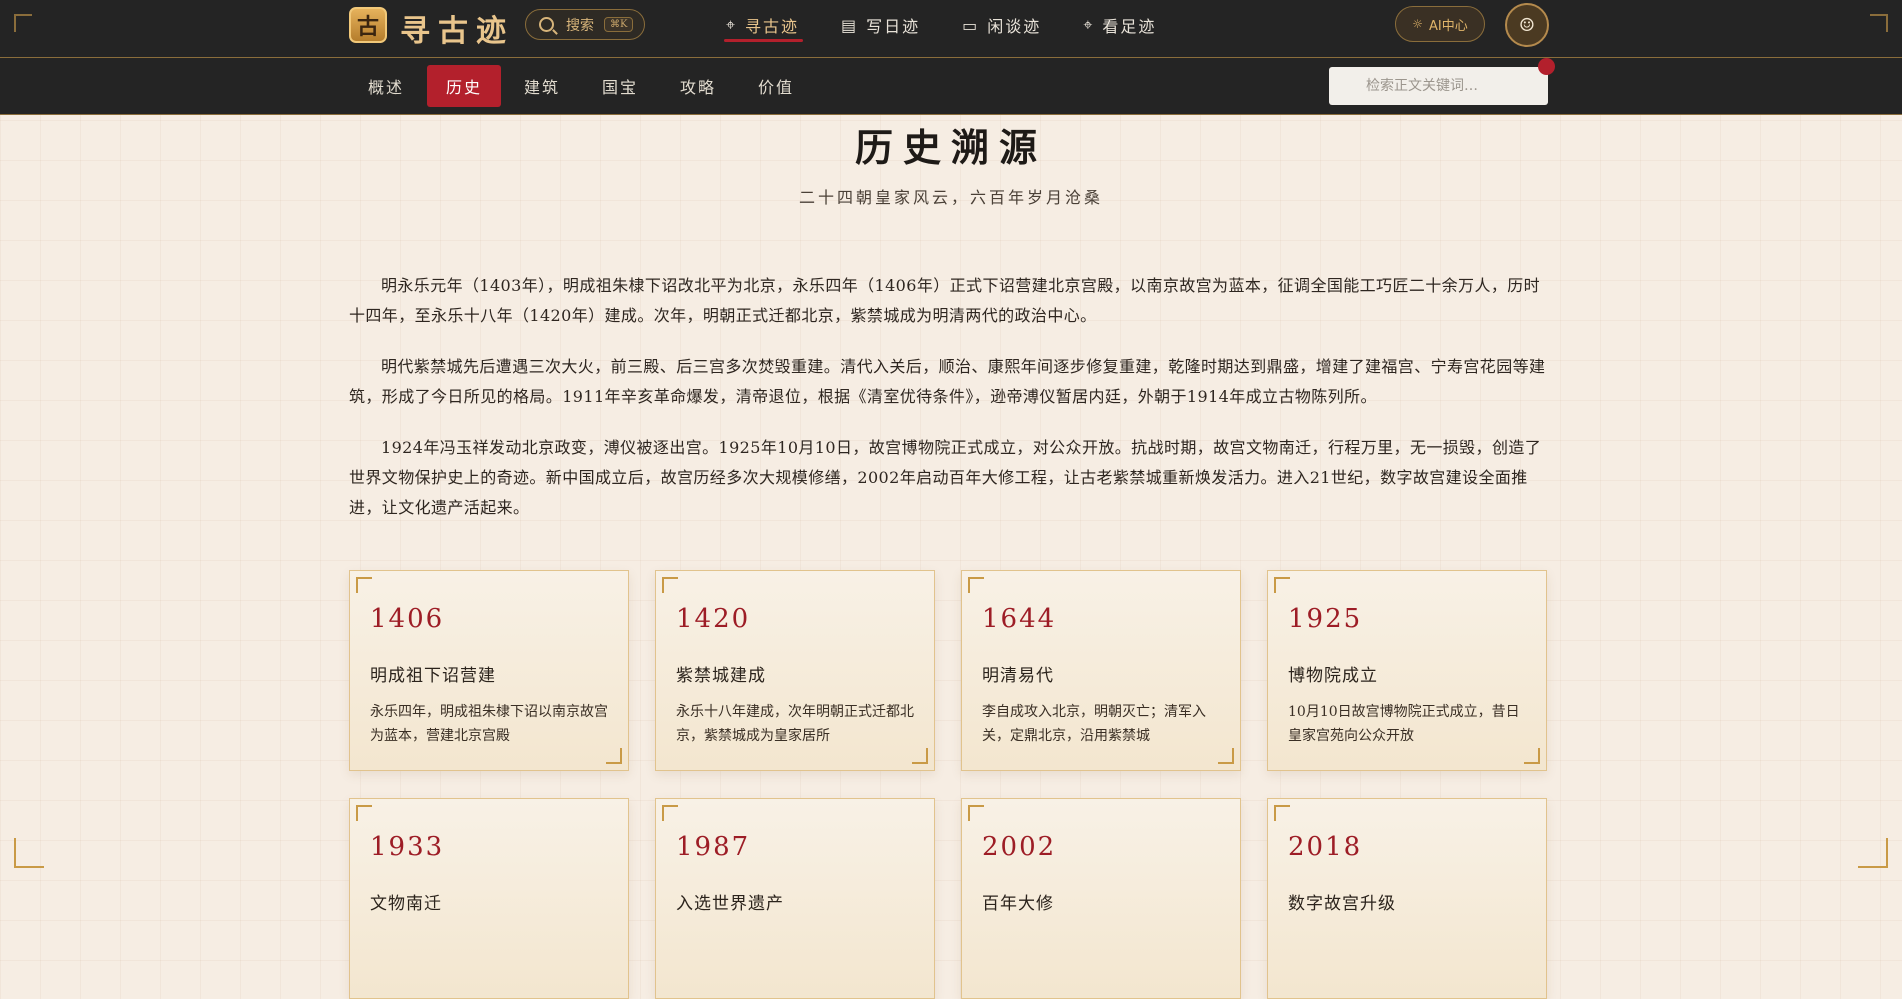  Describe the element at coordinates (960, 25) in the screenshot. I see `main-nav: ⌖ 寻古迹 ▤ 写日迹 ▭ 闲谈迹 ⌖ 看足迹` at that location.